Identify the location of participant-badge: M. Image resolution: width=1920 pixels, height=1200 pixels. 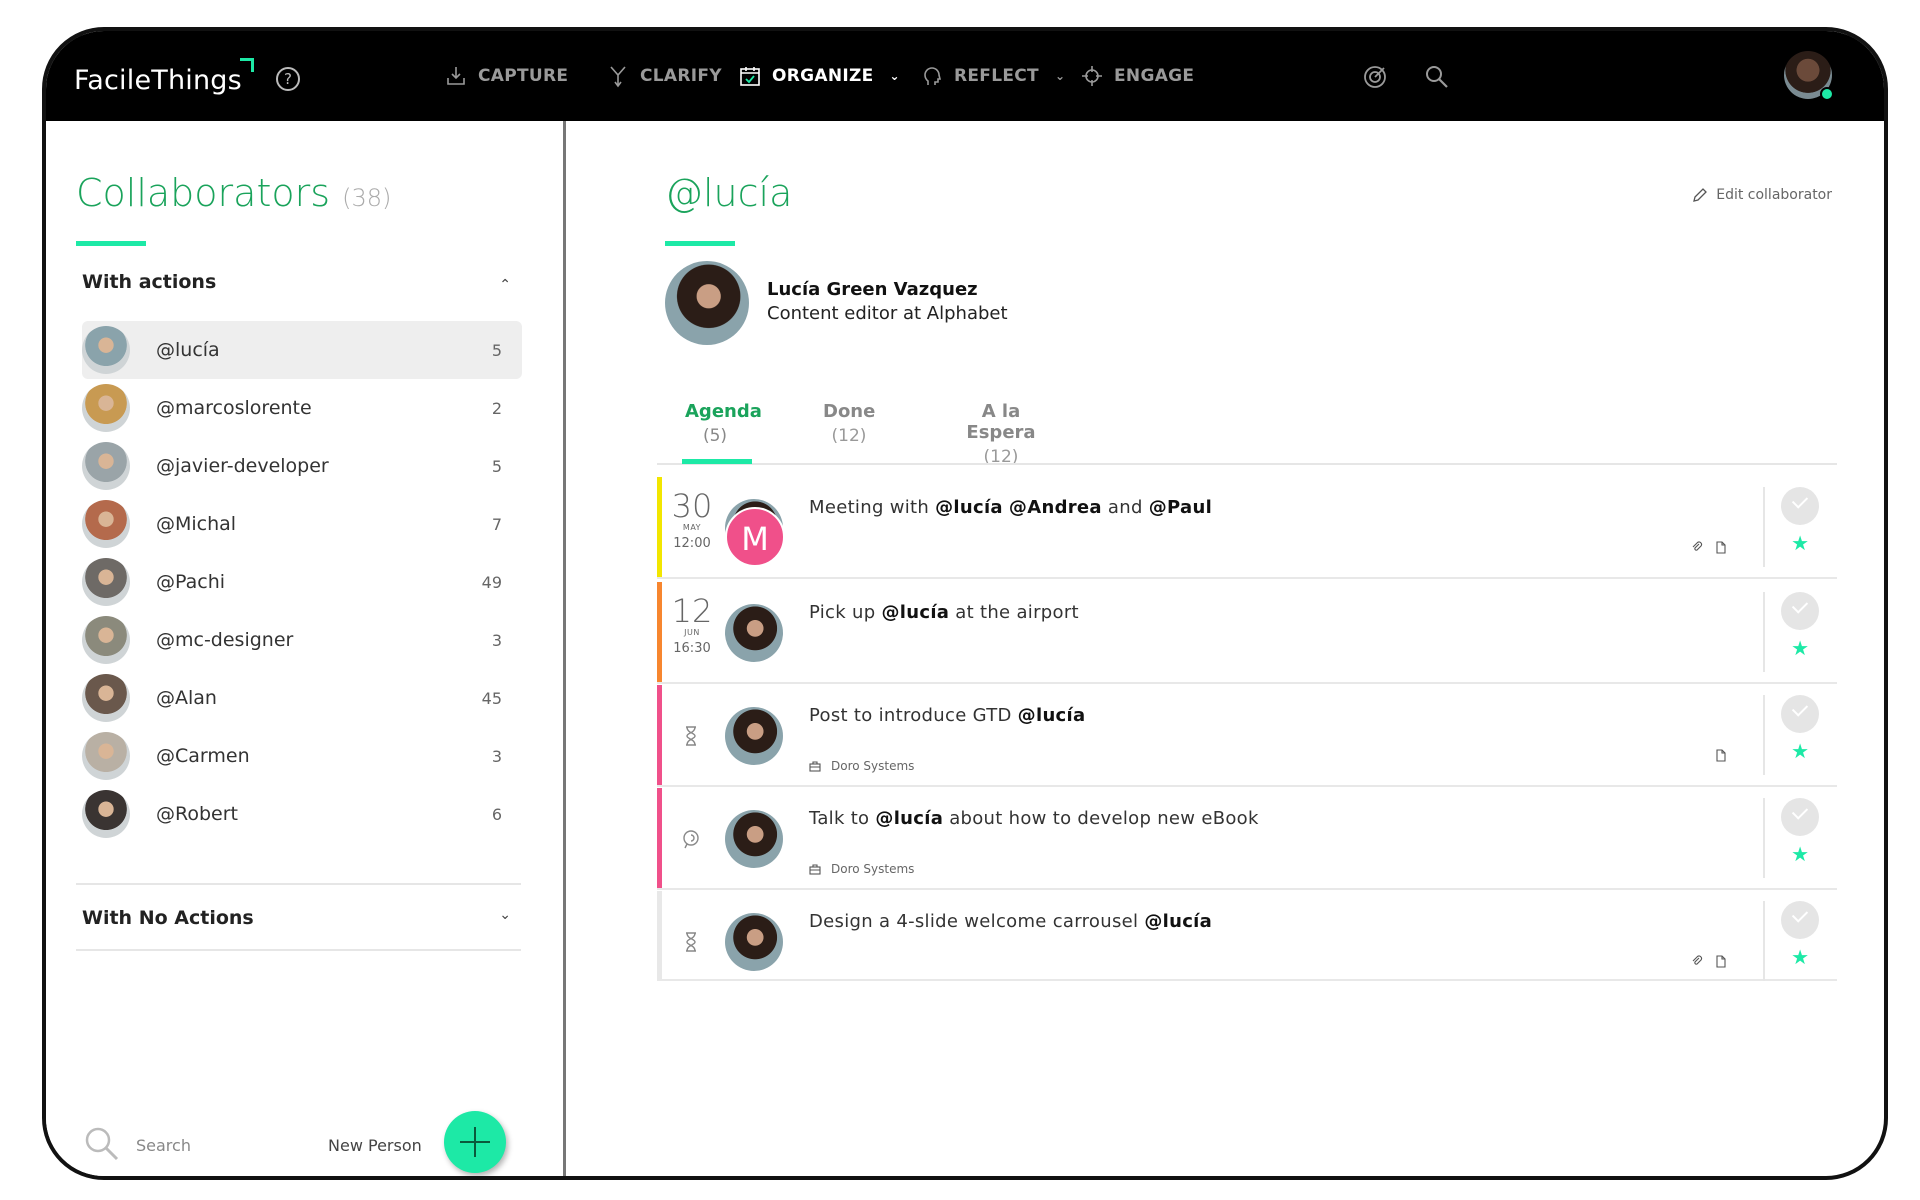
(755, 537).